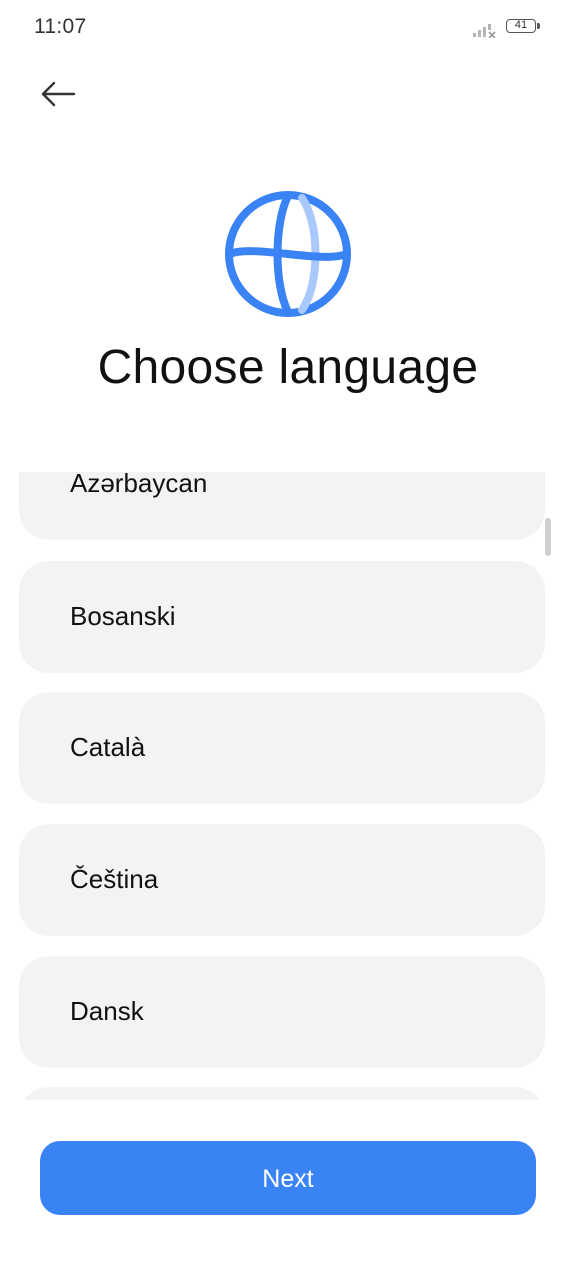 This screenshot has width=576, height=1280. Describe the element at coordinates (114, 879) in the screenshot. I see `language-label: Čeština` at that location.